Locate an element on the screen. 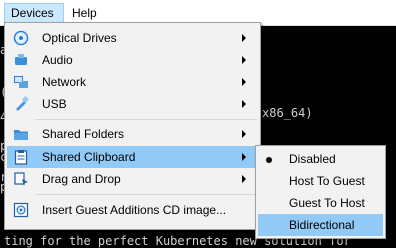  menu-item-label: USB is located at coordinates (54, 104).